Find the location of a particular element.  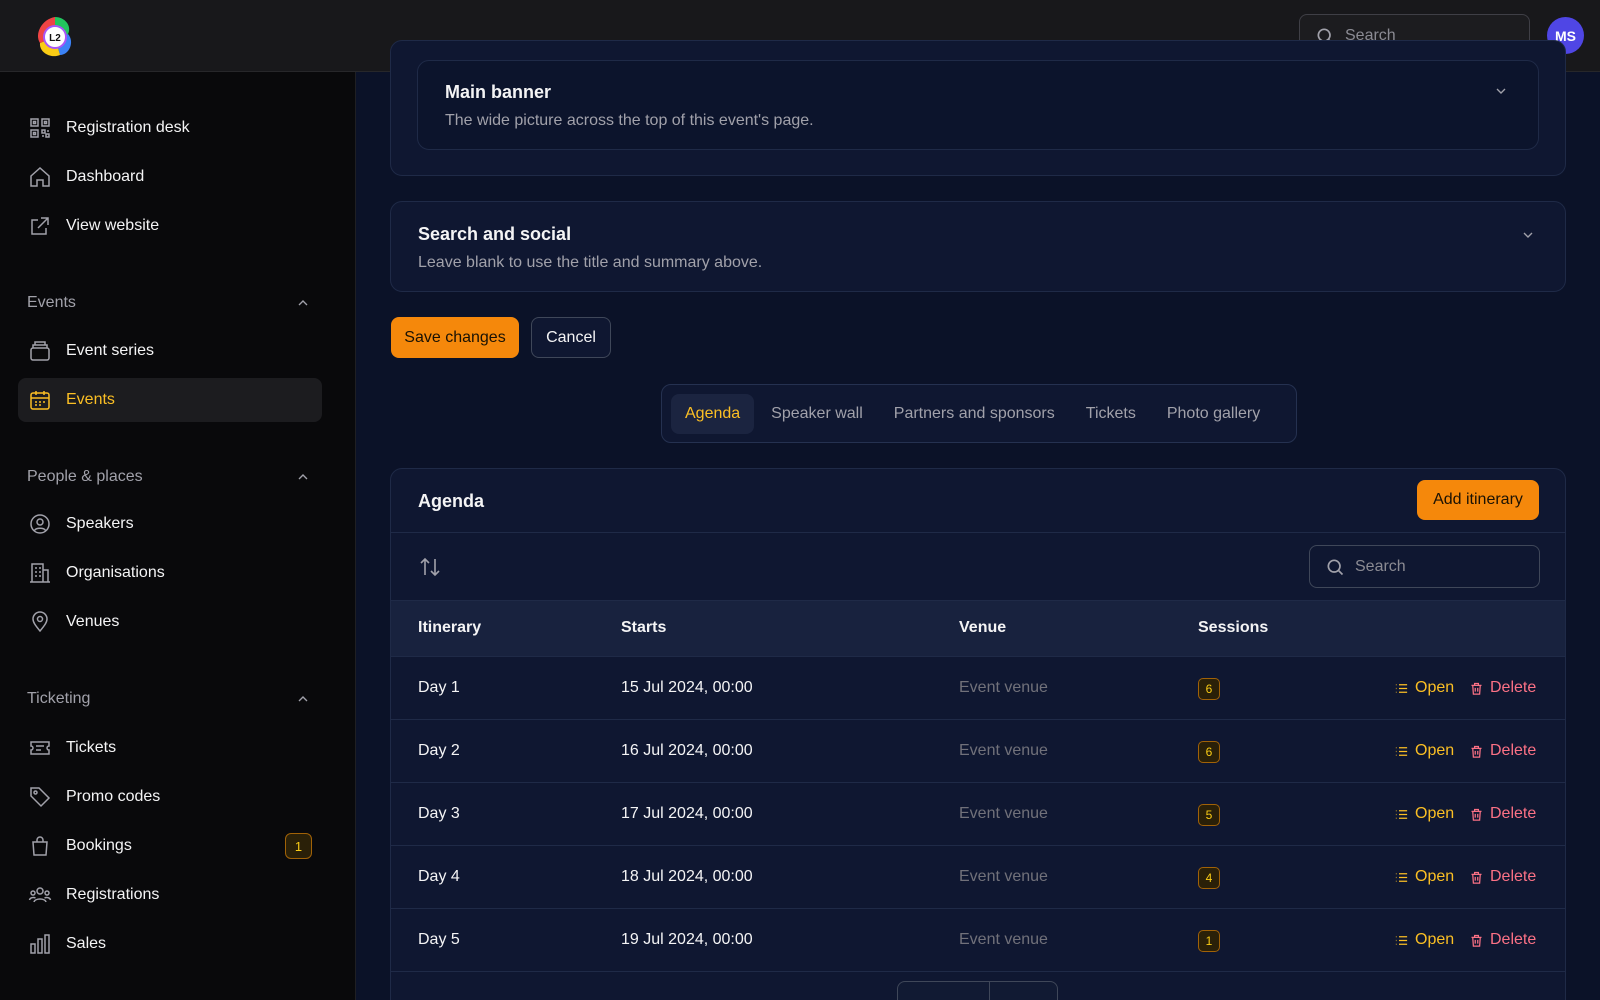

table-search is located at coordinates (1424, 566).